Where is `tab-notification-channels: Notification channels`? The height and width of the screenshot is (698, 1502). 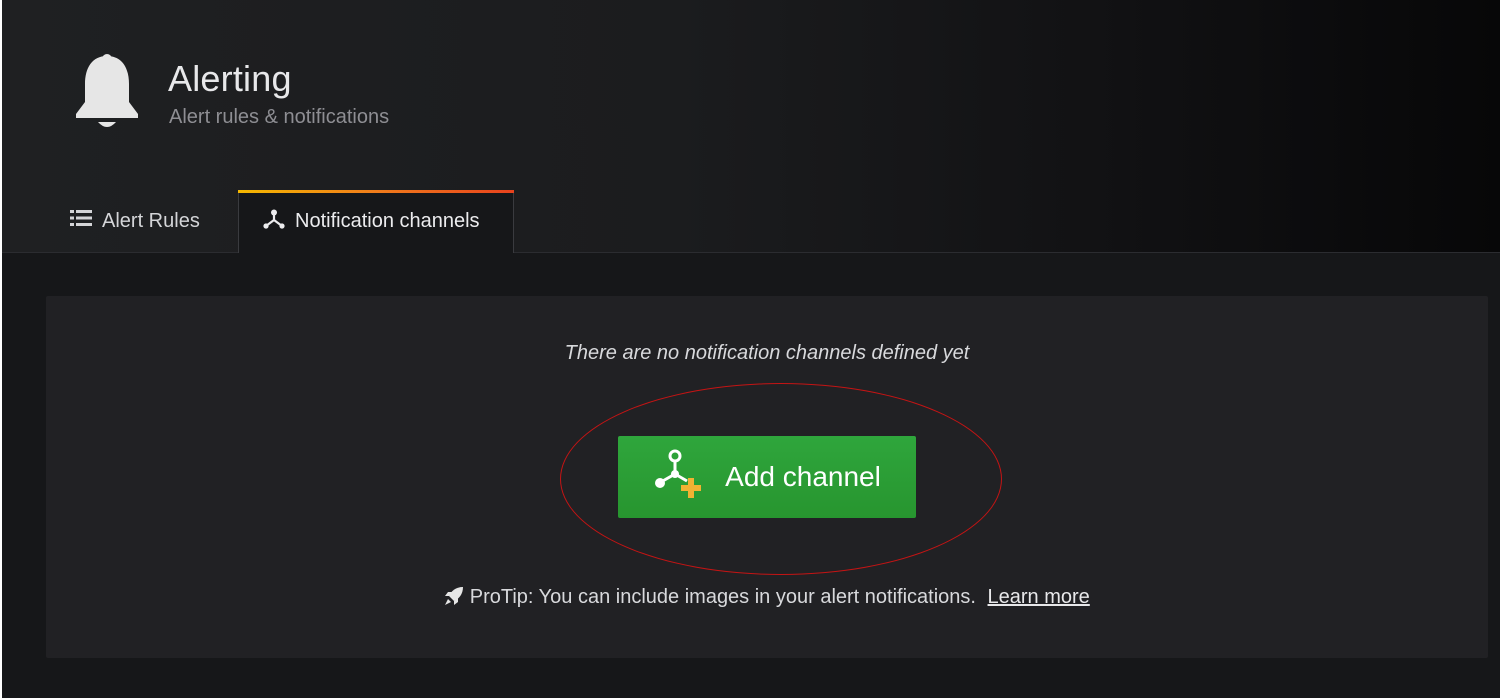
tab-notification-channels: Notification channels is located at coordinates (376, 221).